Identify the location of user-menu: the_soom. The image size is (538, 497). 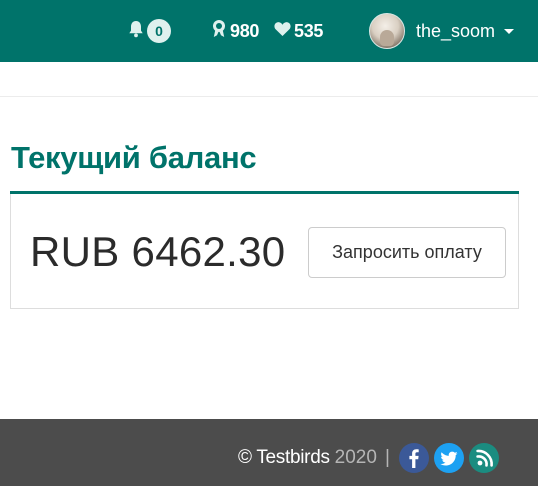
(442, 31).